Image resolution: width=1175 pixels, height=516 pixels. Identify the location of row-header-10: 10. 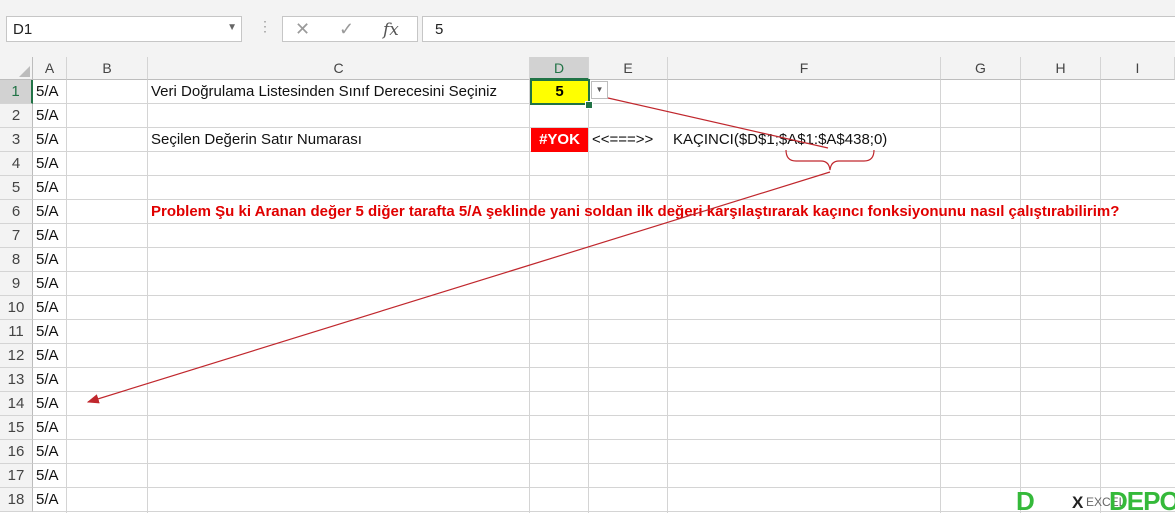
(16, 308).